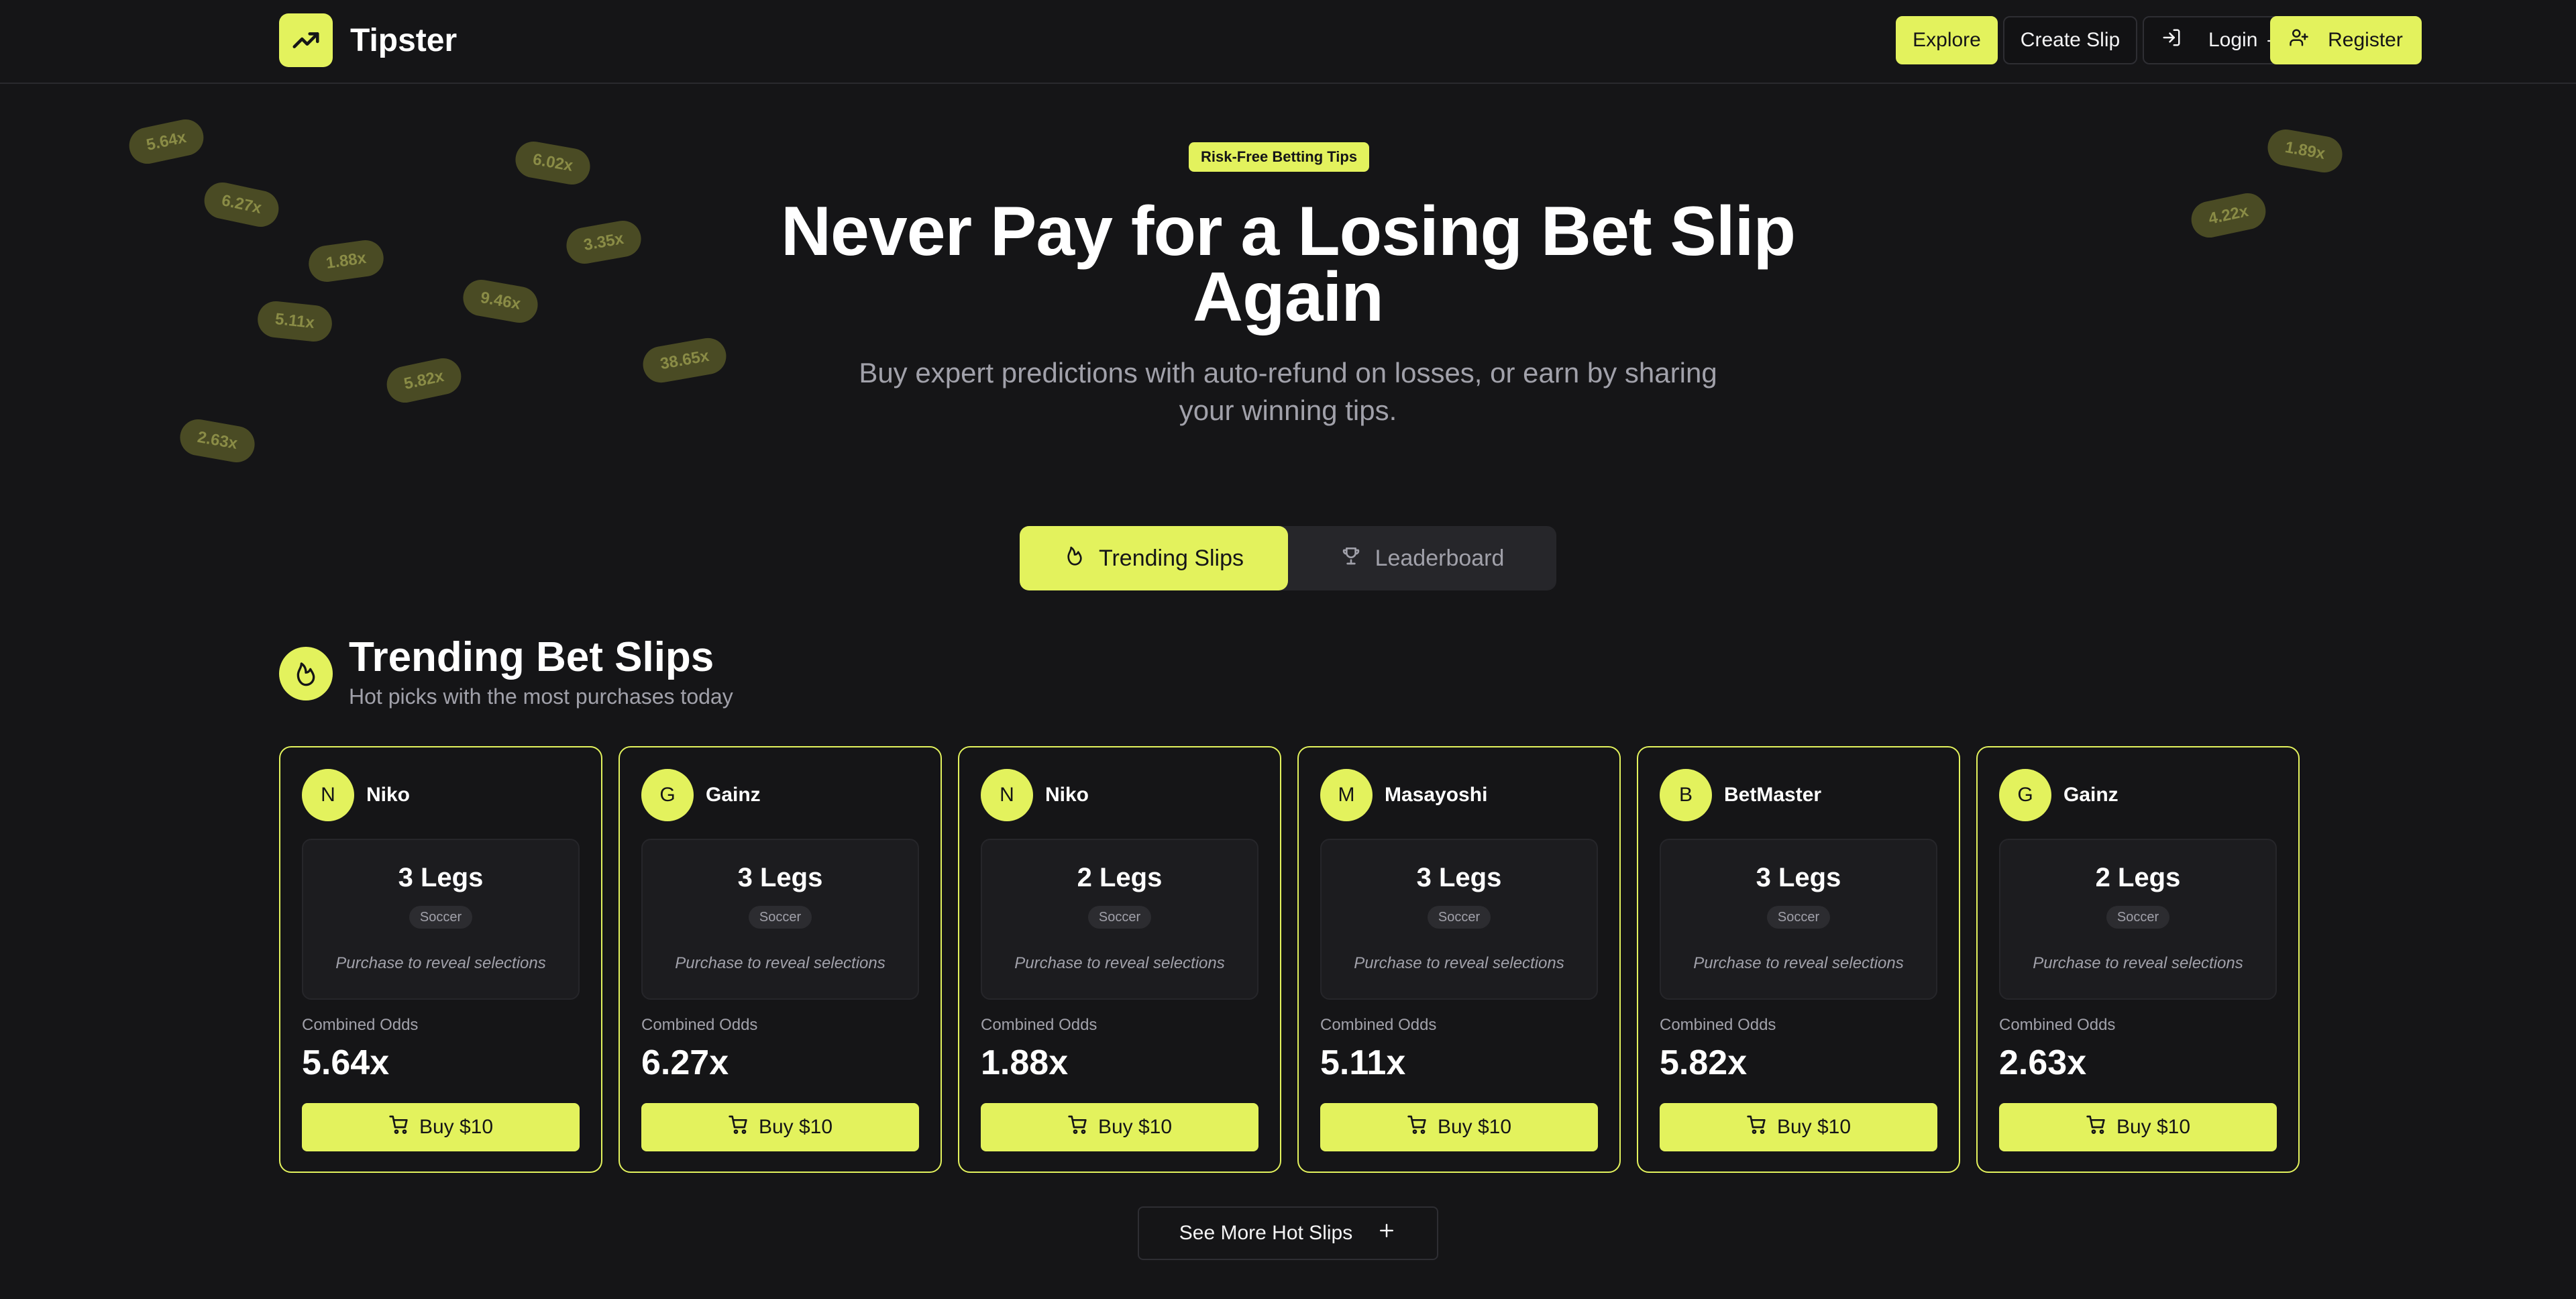 The height and width of the screenshot is (1299, 2576). What do you see at coordinates (2025, 795) in the screenshot?
I see `avatar: G` at bounding box center [2025, 795].